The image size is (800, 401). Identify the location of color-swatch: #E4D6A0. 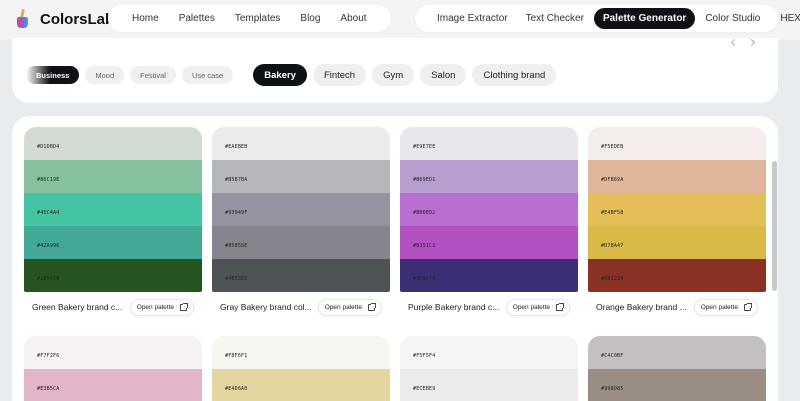
(301, 385).